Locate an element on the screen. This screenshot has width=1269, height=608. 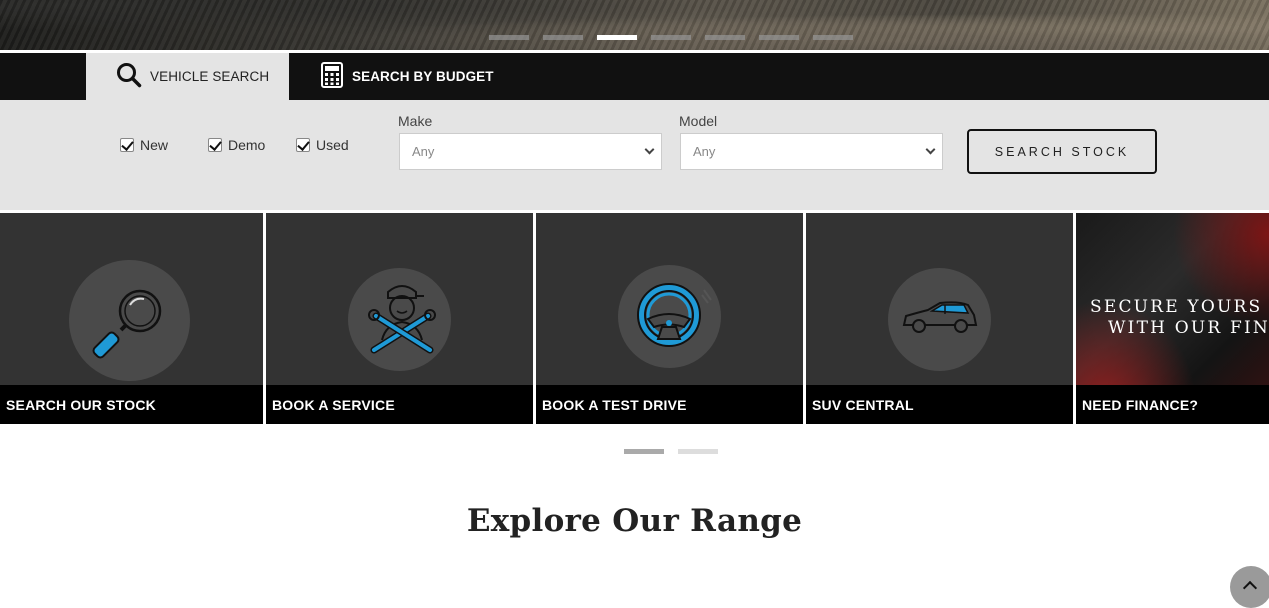
tab-vehicle-search: VEHICLE SEARCH is located at coordinates (187, 76).